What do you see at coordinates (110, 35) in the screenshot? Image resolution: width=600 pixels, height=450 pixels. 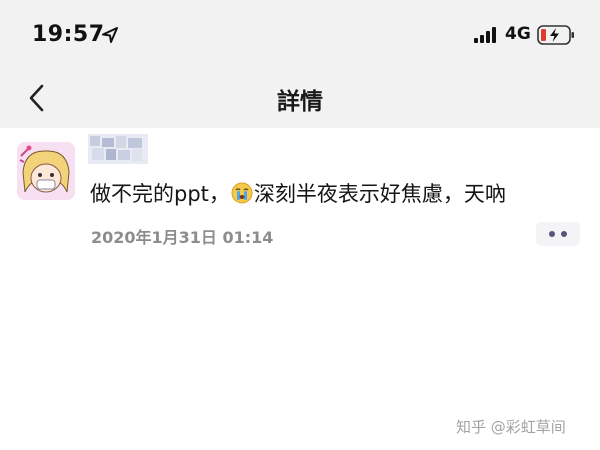 I see `location-arrow-icon` at bounding box center [110, 35].